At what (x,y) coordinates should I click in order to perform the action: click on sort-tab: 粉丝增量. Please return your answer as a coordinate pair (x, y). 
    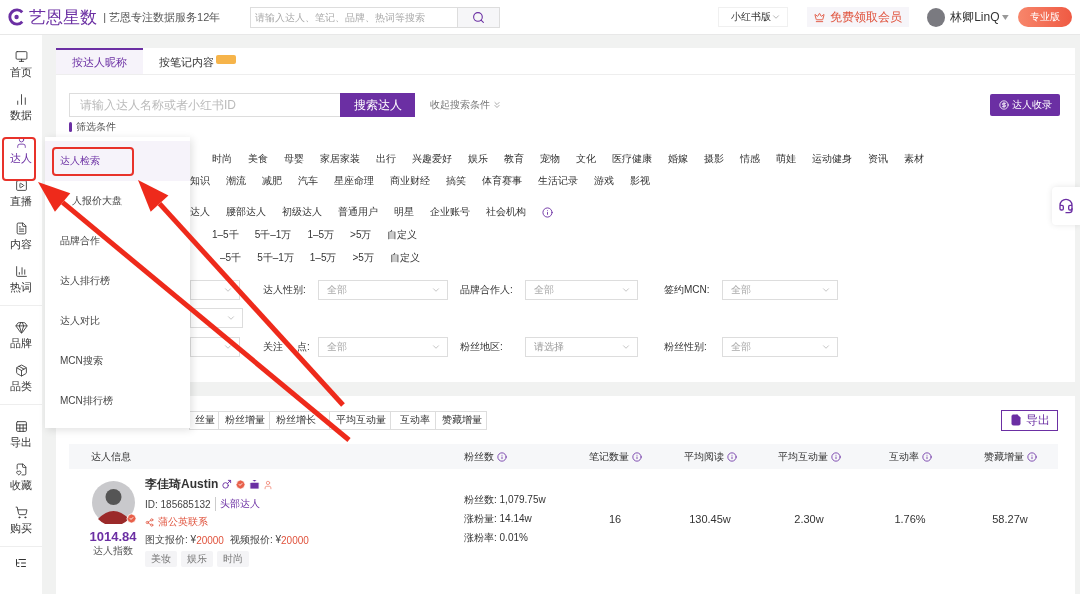
    Looking at the image, I should click on (244, 420).